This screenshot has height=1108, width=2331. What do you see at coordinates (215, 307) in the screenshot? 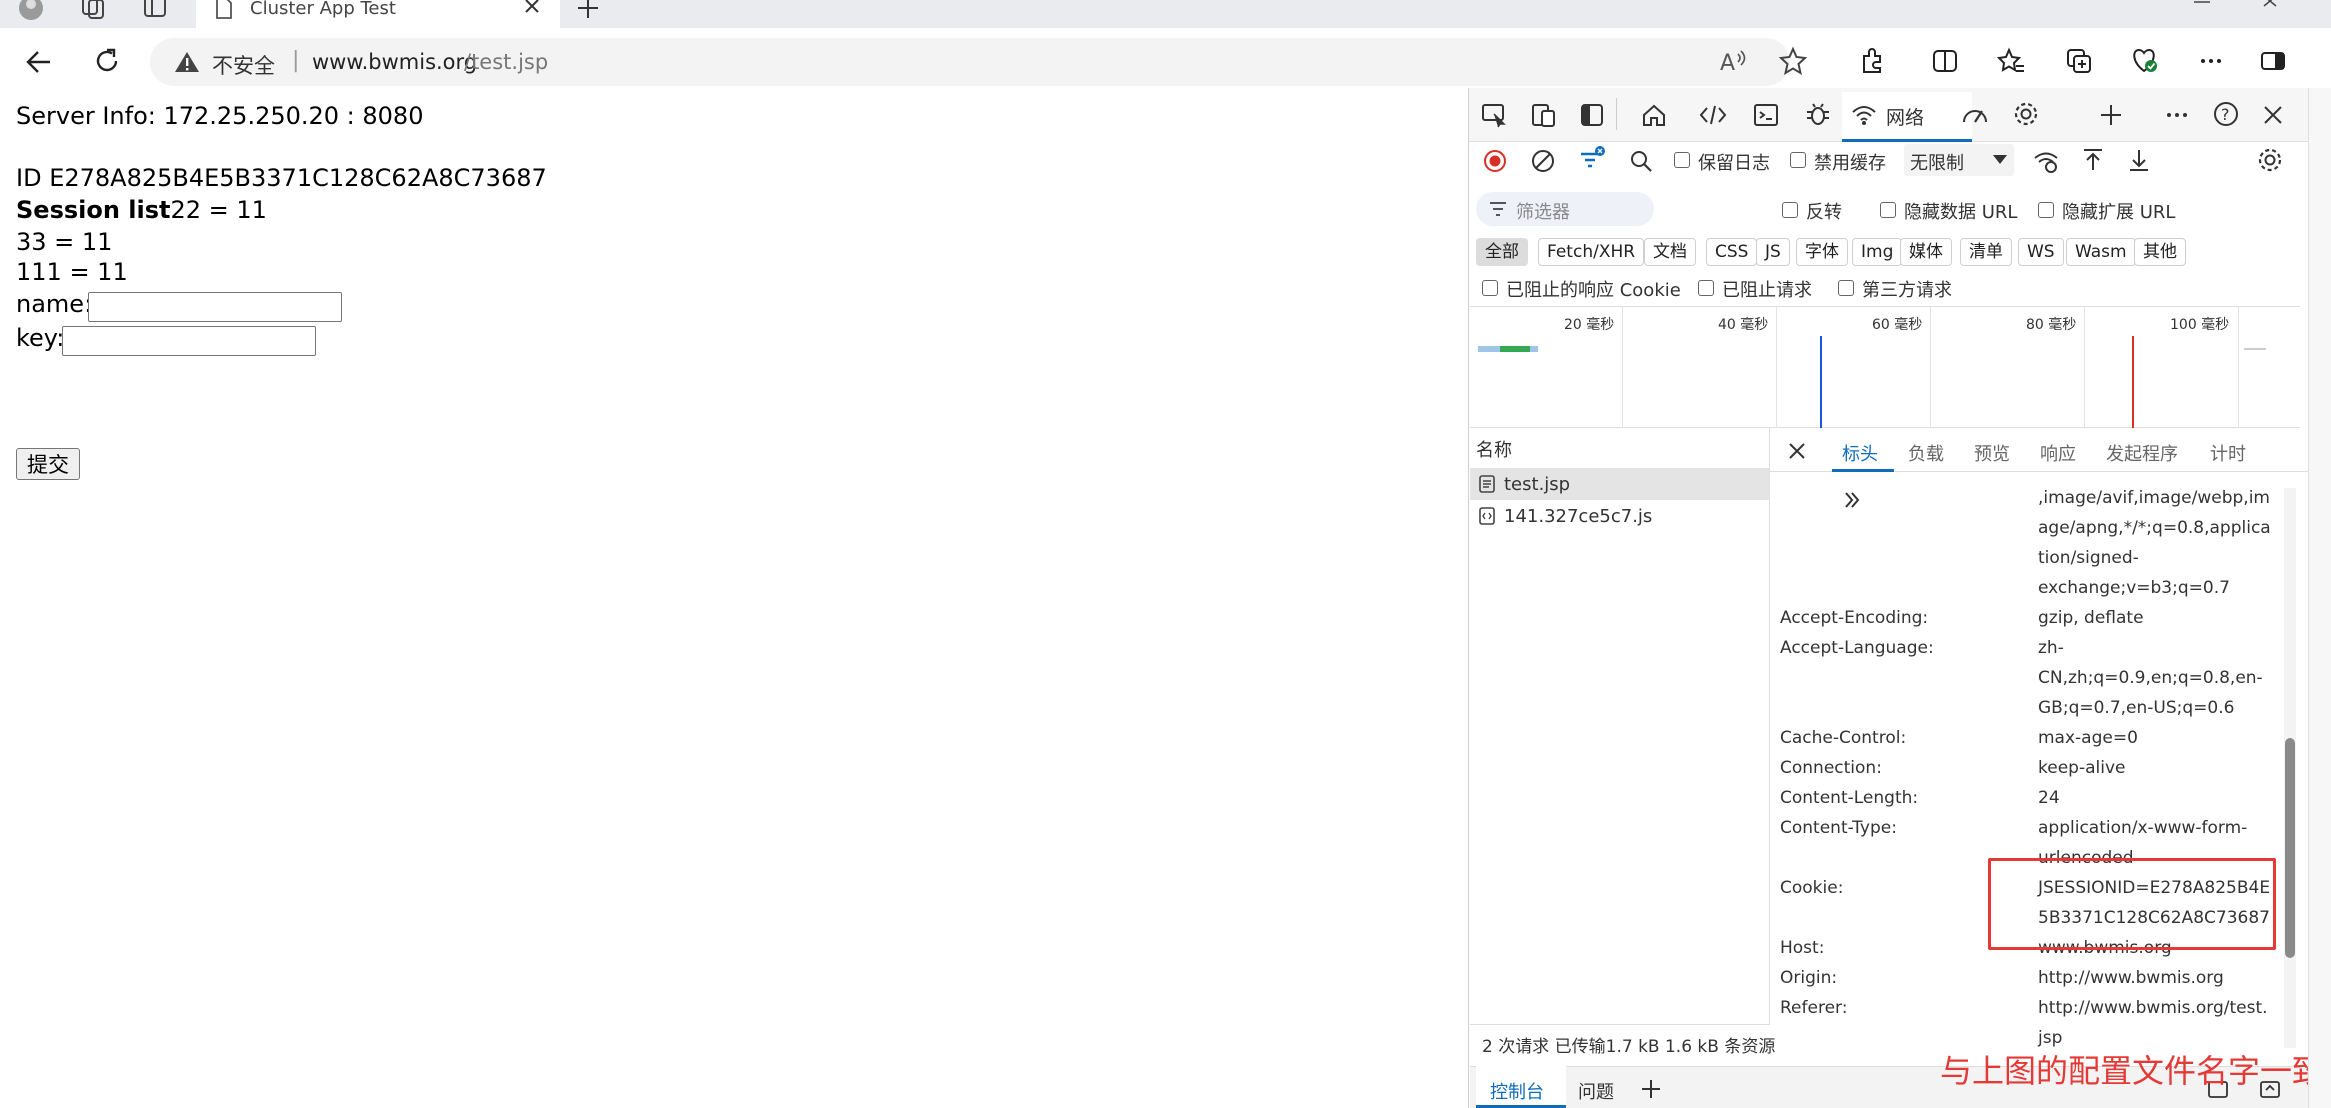
I see `name-input` at bounding box center [215, 307].